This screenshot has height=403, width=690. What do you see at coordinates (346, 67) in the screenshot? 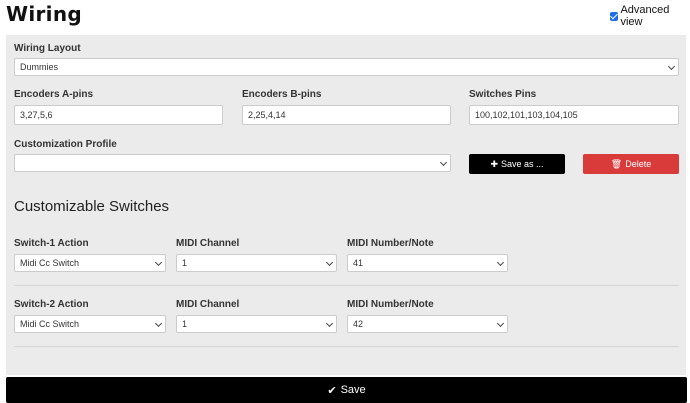
I see `wiring-layout-select: Dummies` at bounding box center [346, 67].